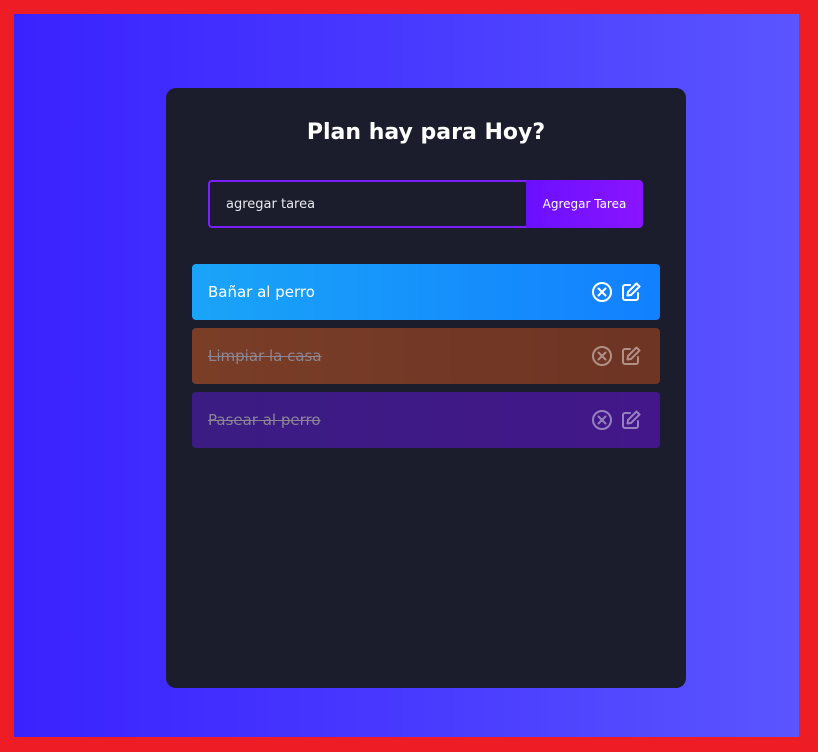  I want to click on task-input, so click(367, 204).